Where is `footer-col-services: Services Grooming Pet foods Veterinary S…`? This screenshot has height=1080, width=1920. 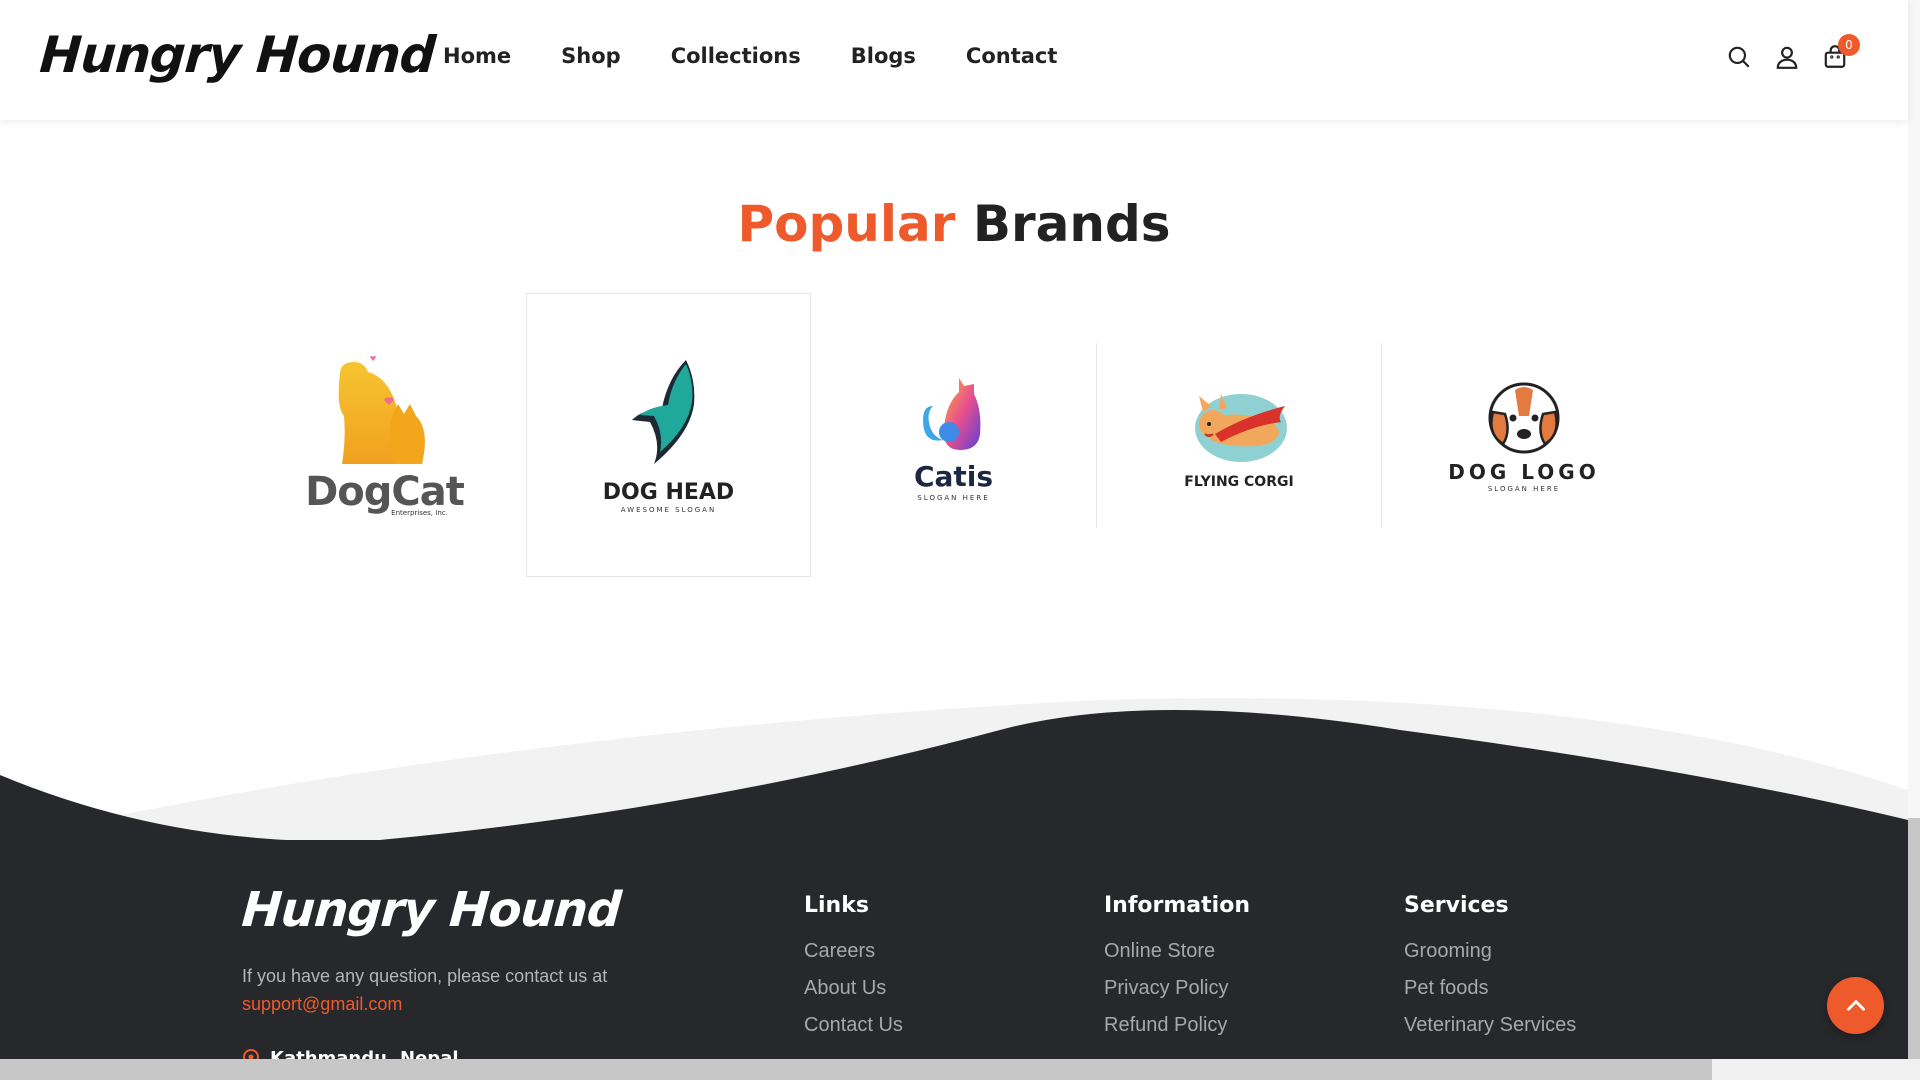 footer-col-services: Services Grooming Pet foods Veterinary S… is located at coordinates (1490, 972).